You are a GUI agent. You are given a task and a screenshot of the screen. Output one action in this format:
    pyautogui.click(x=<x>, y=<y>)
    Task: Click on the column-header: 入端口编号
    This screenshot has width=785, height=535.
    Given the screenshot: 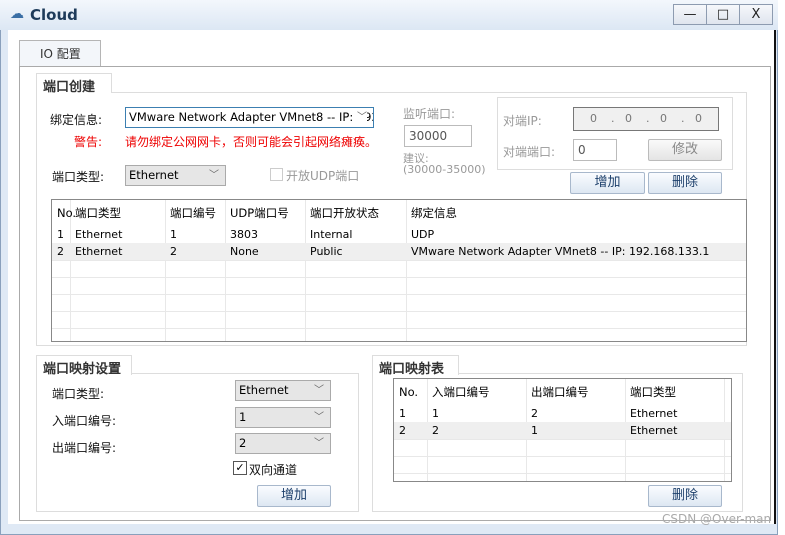 What is the action you would take?
    pyautogui.click(x=458, y=392)
    